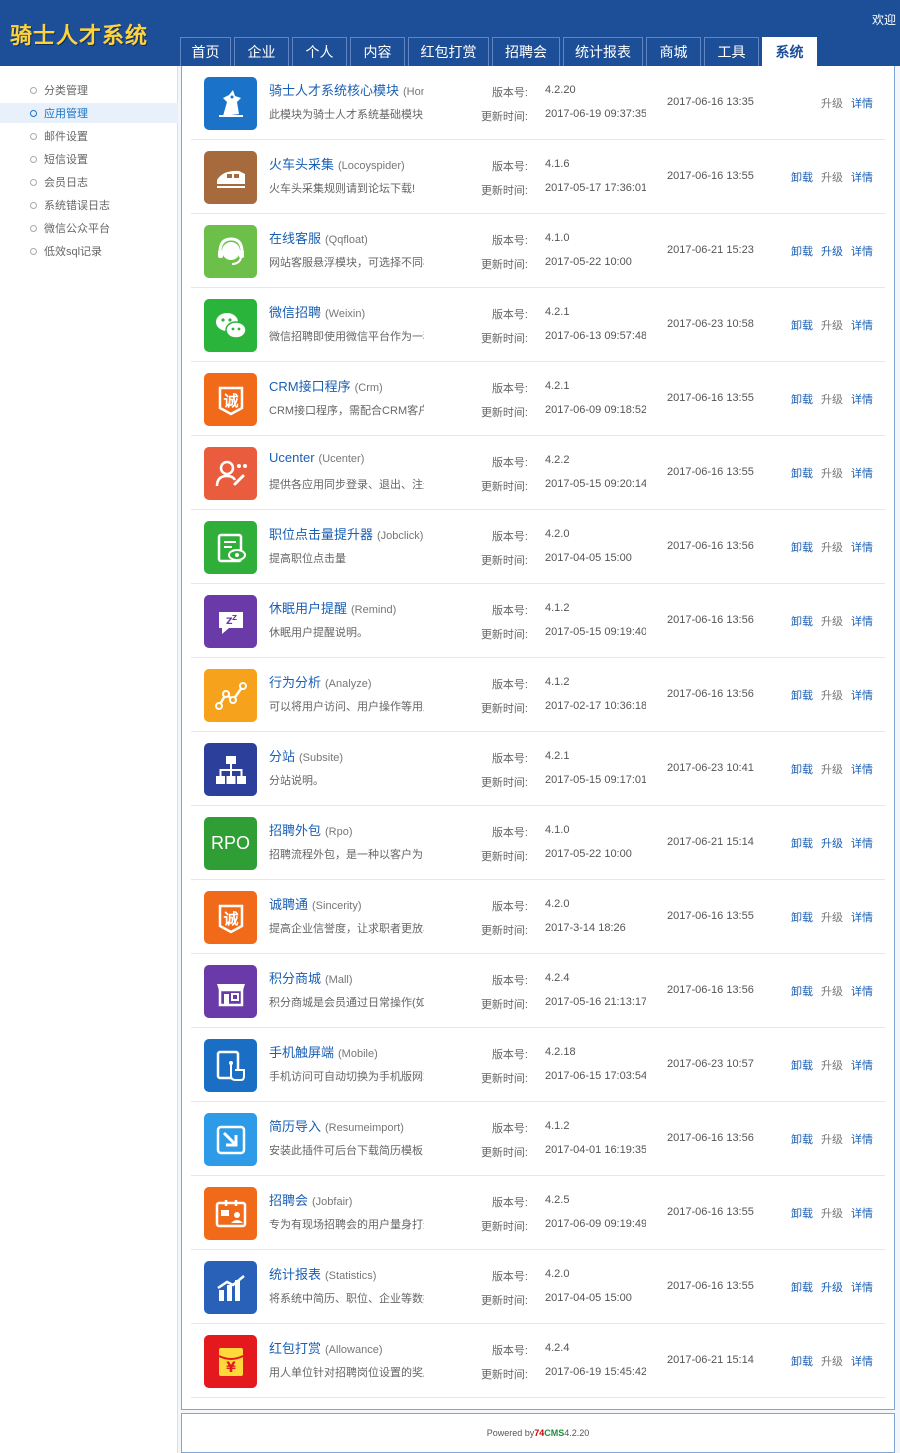 This screenshot has width=900, height=1453. I want to click on app-name-link: 休眠用户提醒, so click(308, 608).